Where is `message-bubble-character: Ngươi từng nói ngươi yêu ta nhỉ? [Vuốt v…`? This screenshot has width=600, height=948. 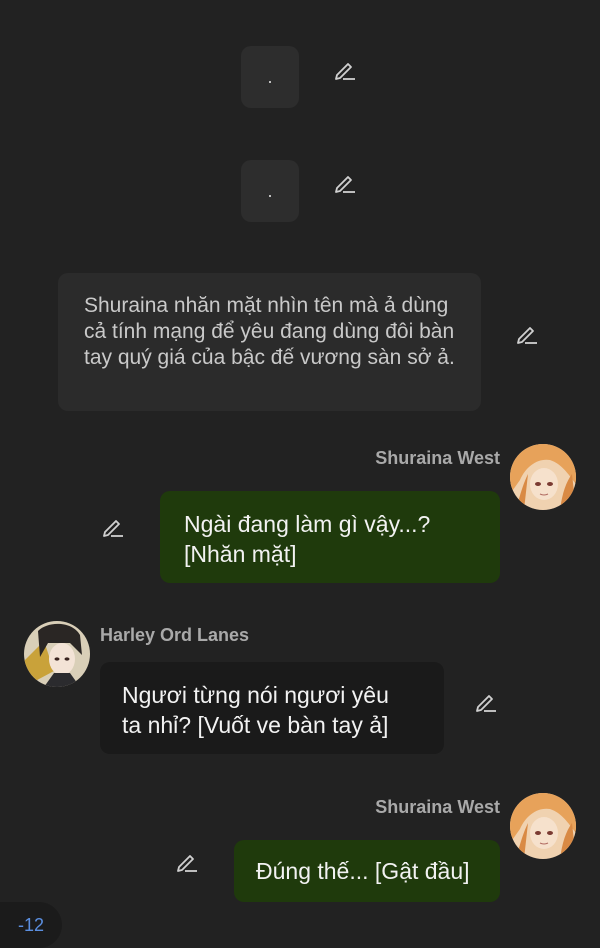 message-bubble-character: Ngươi từng nói ngươi yêu ta nhỉ? [Vuốt v… is located at coordinates (272, 708).